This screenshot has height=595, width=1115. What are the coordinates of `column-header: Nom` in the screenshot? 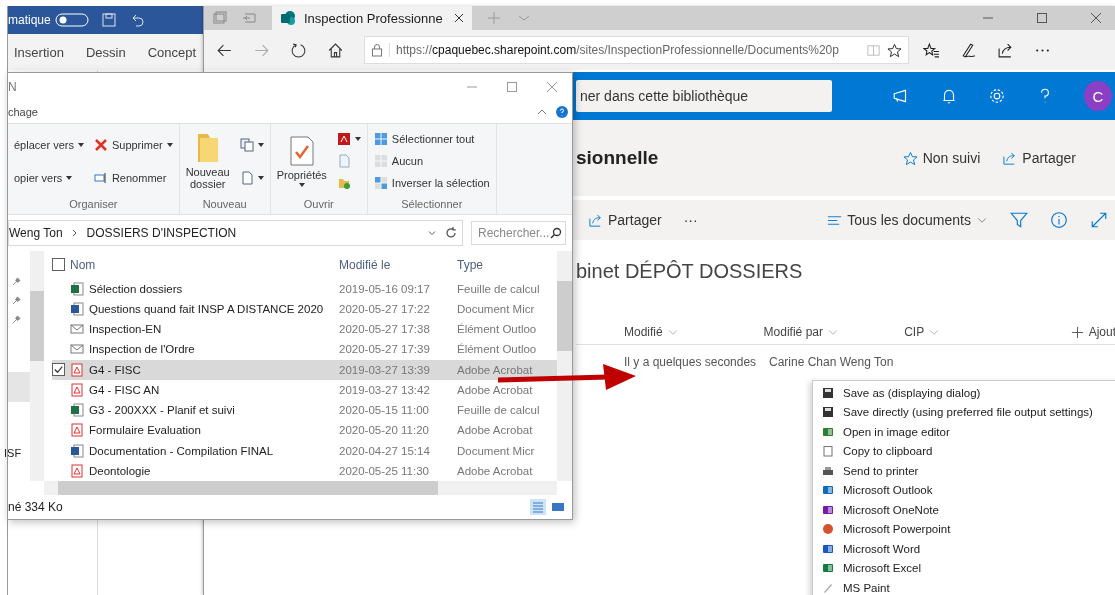 It's located at (204, 264).